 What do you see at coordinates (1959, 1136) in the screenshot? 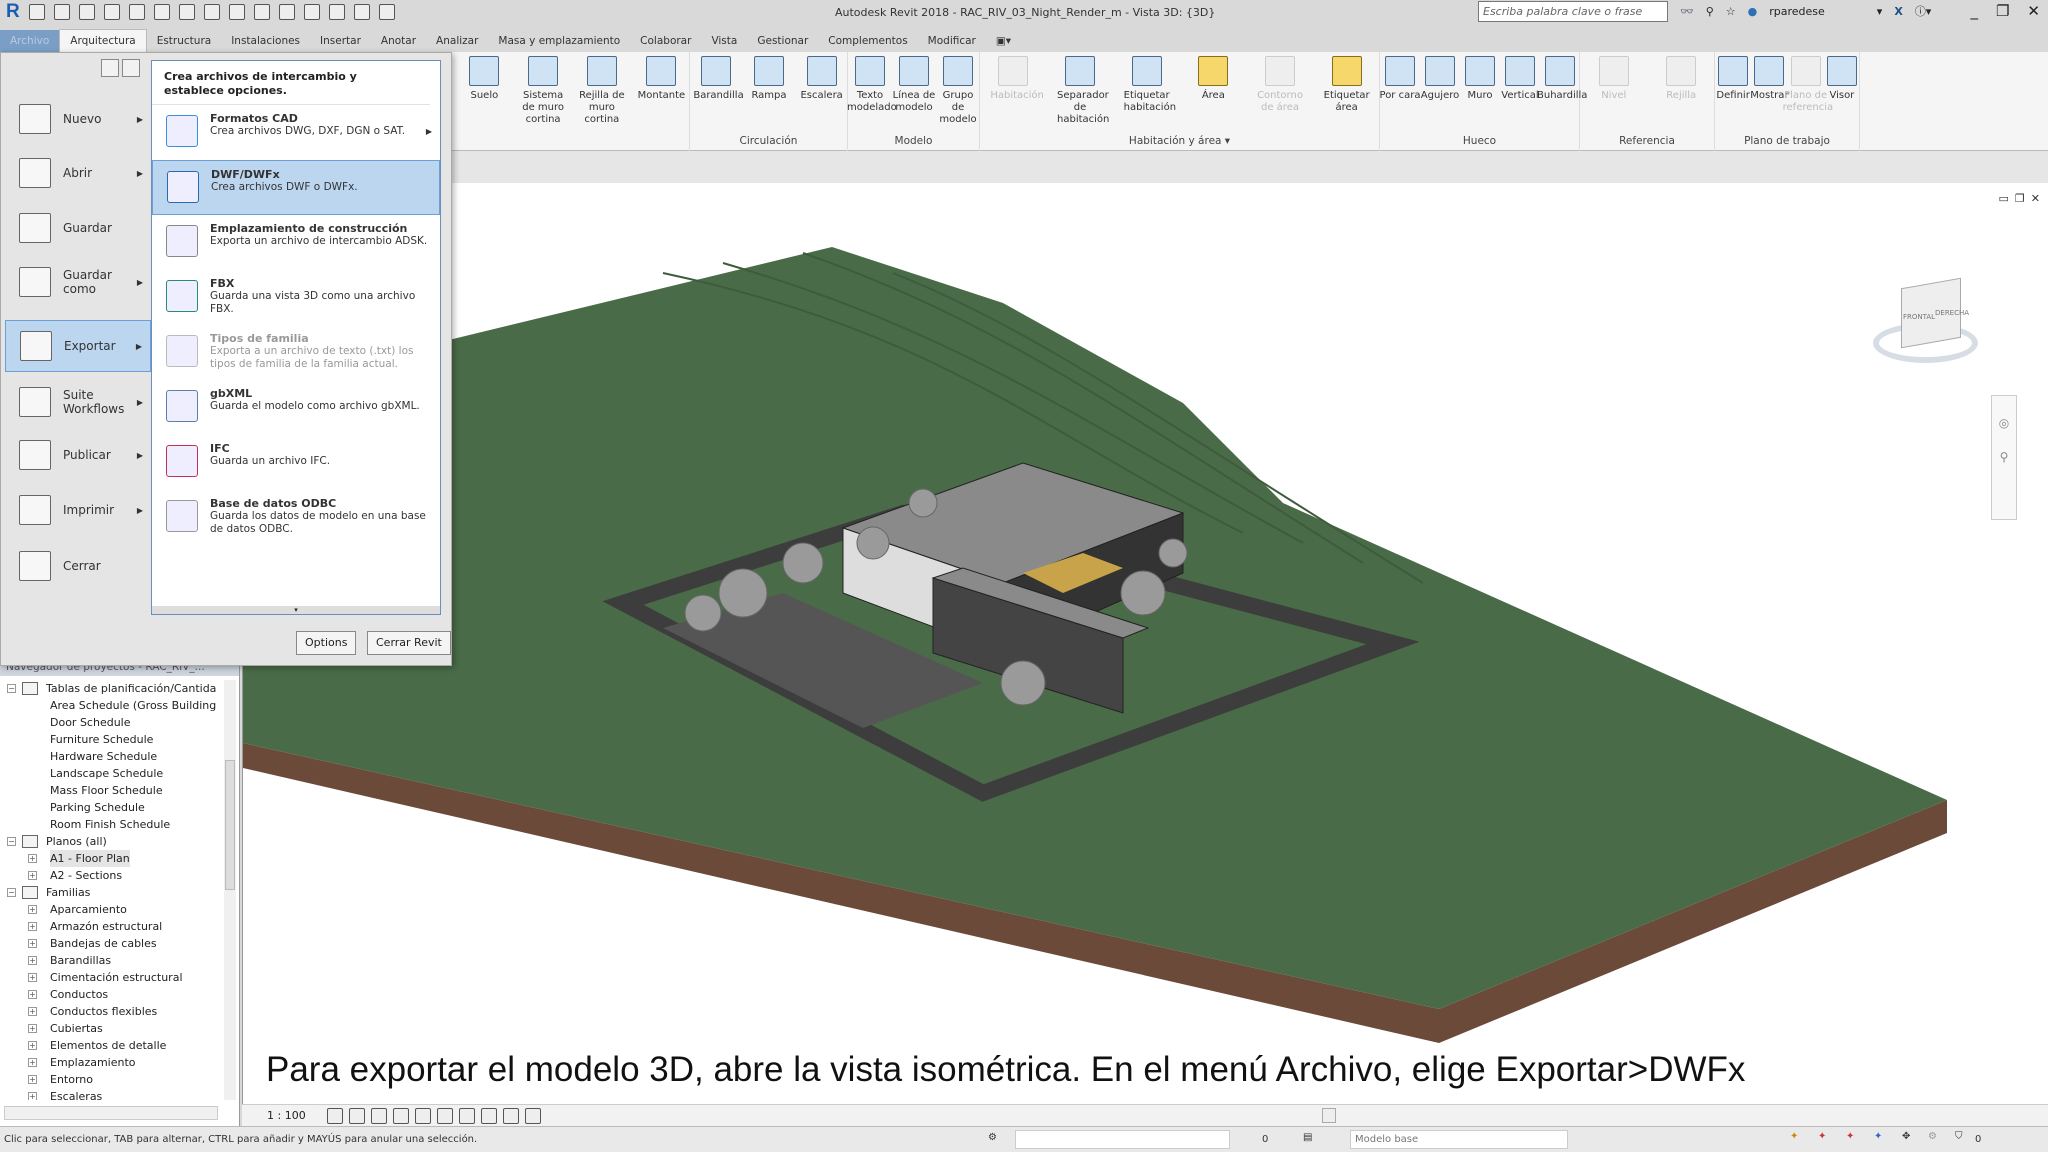
I see `filter-icon: ⛉` at bounding box center [1959, 1136].